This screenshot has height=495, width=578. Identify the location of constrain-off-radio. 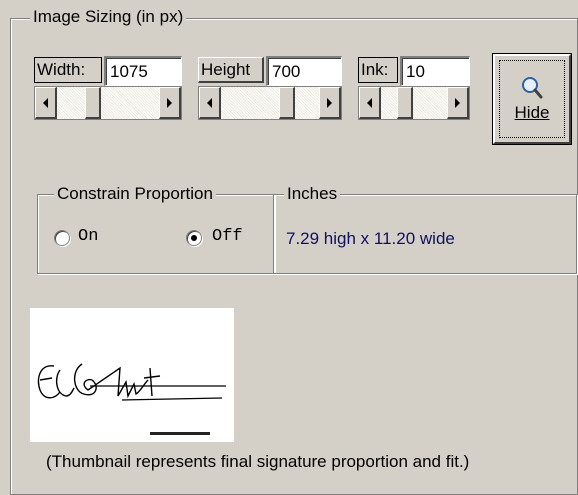
(194, 238).